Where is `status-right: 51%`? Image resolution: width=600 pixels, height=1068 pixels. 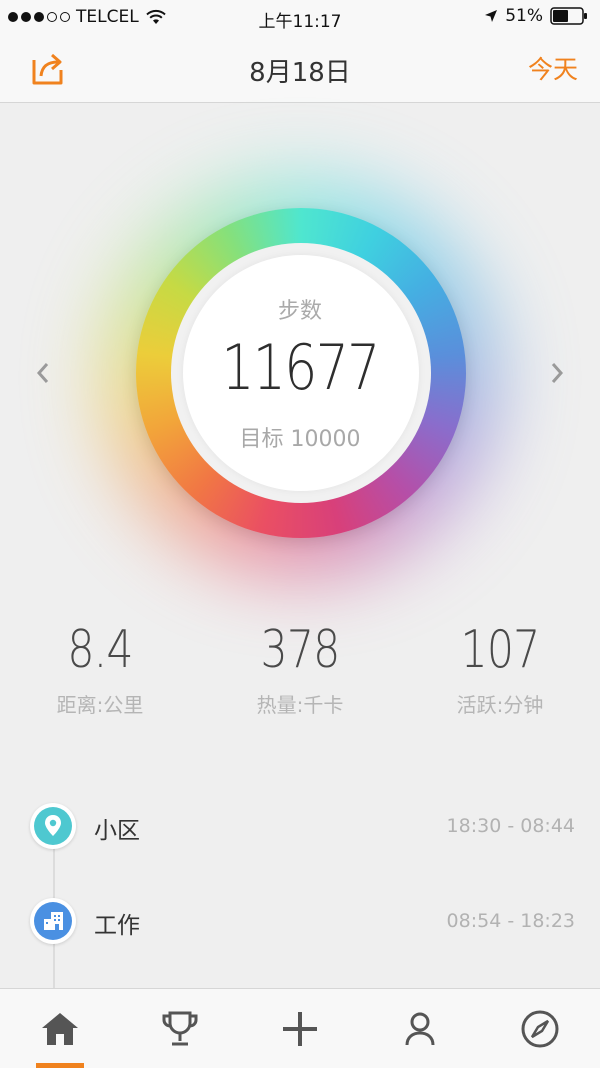
status-right: 51% is located at coordinates (536, 16).